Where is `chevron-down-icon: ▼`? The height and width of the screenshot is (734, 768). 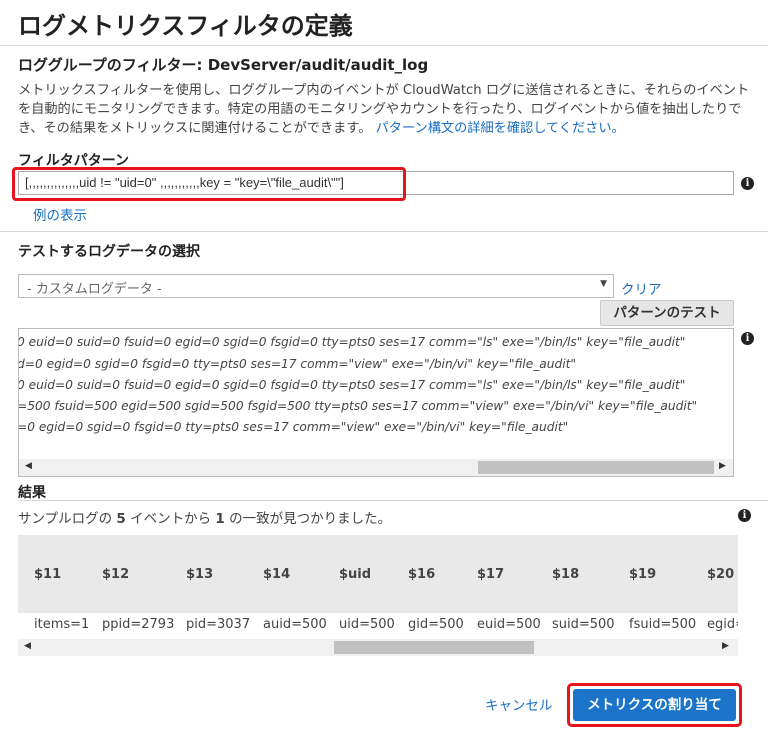
chevron-down-icon: ▼ is located at coordinates (603, 284).